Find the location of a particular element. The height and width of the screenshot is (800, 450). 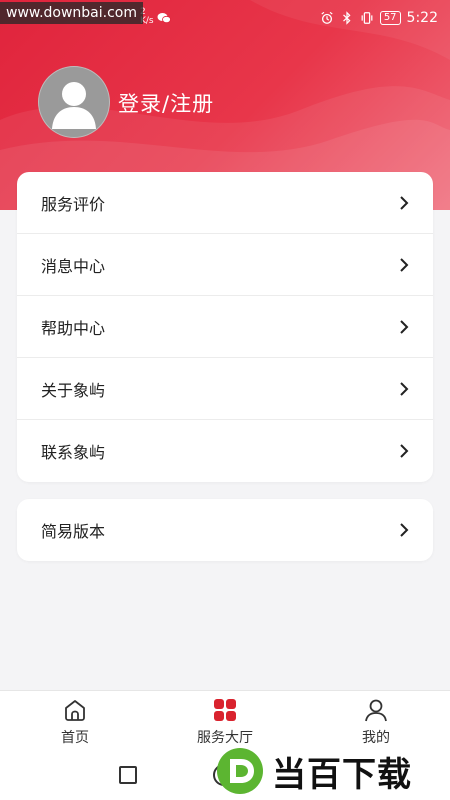

menu-item-label: 关于象屿 is located at coordinates (73, 390).